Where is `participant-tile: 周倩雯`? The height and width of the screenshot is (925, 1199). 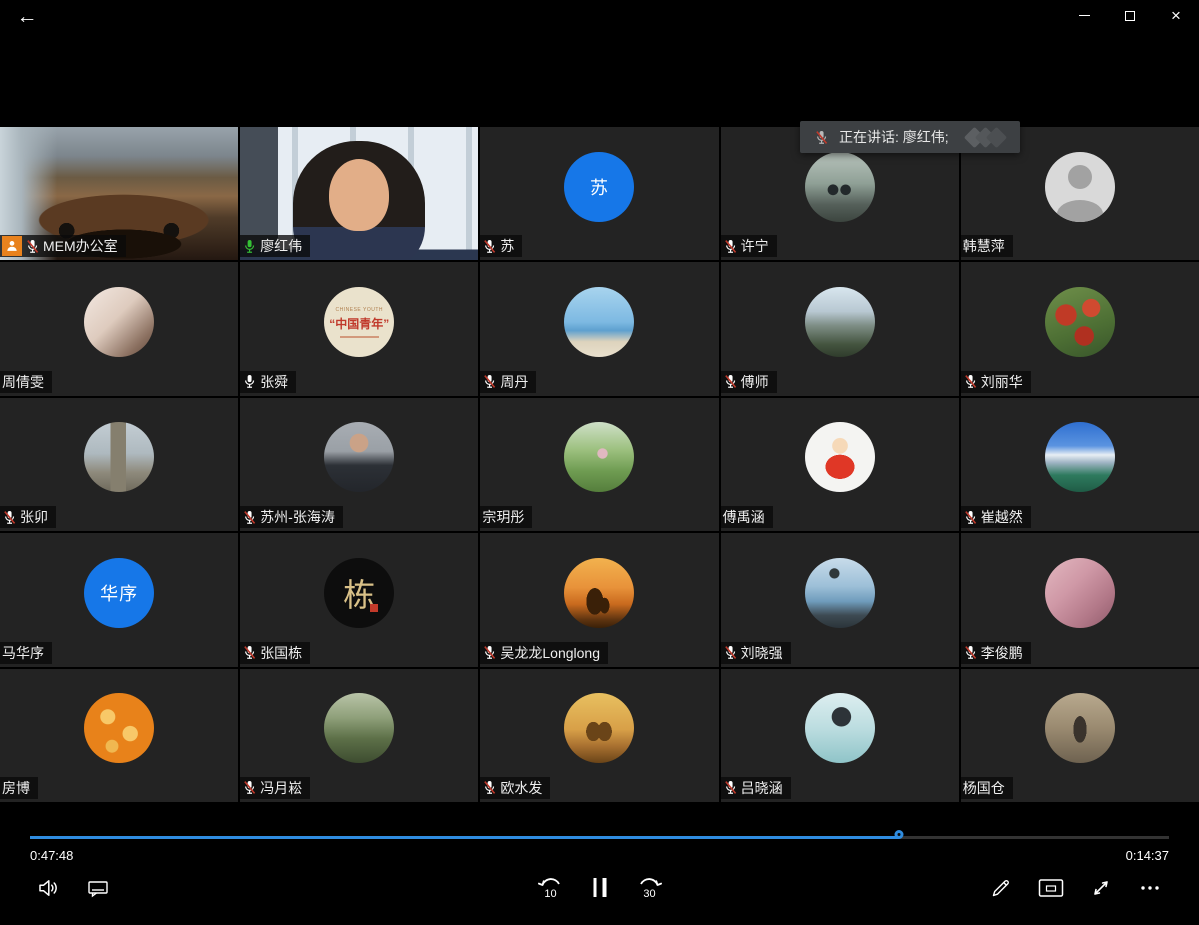 participant-tile: 周倩雯 is located at coordinates (119, 329).